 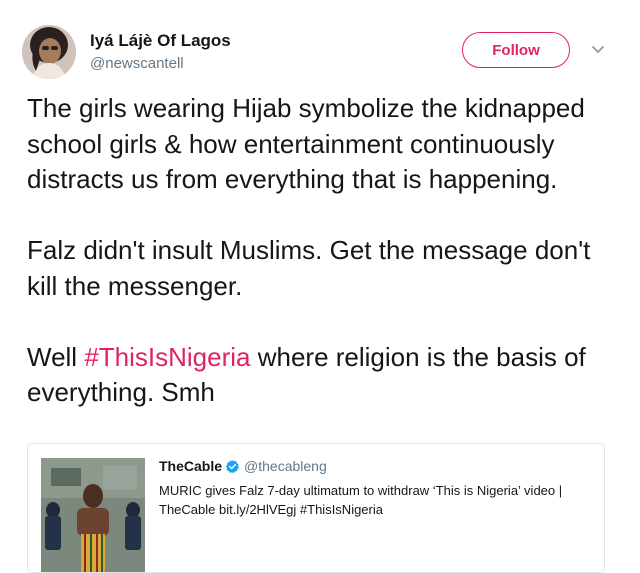 I want to click on quoted-author-name: TheCable, so click(x=190, y=466).